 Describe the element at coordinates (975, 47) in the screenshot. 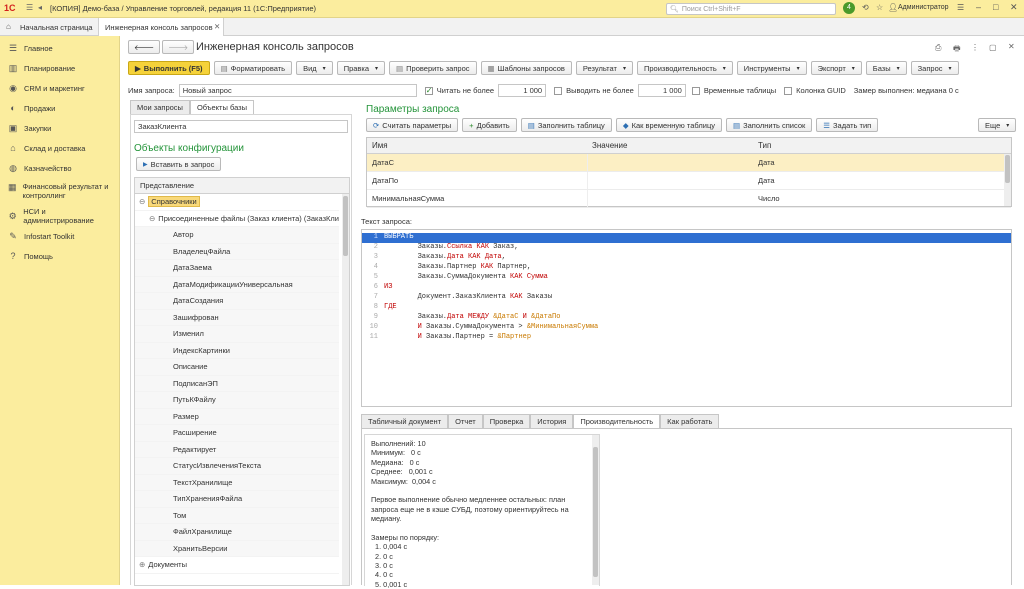

I see `more-menu-icon: ⋮` at that location.